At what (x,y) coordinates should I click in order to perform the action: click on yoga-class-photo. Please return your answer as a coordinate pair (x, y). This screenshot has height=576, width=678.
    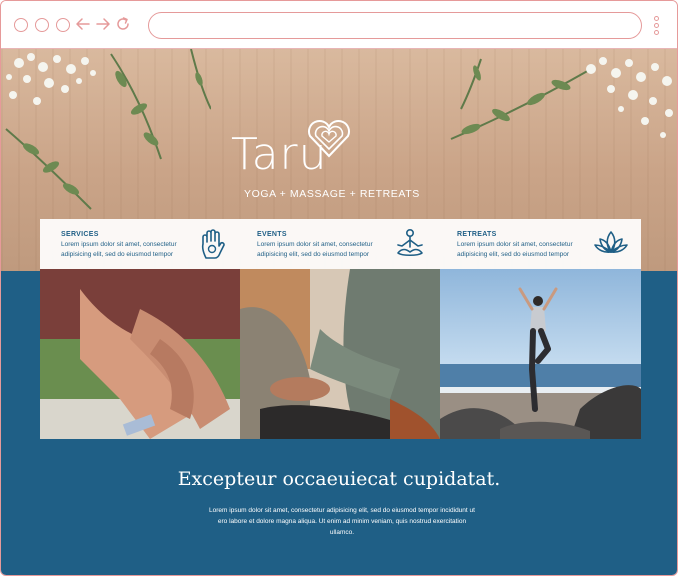
    Looking at the image, I should click on (340, 354).